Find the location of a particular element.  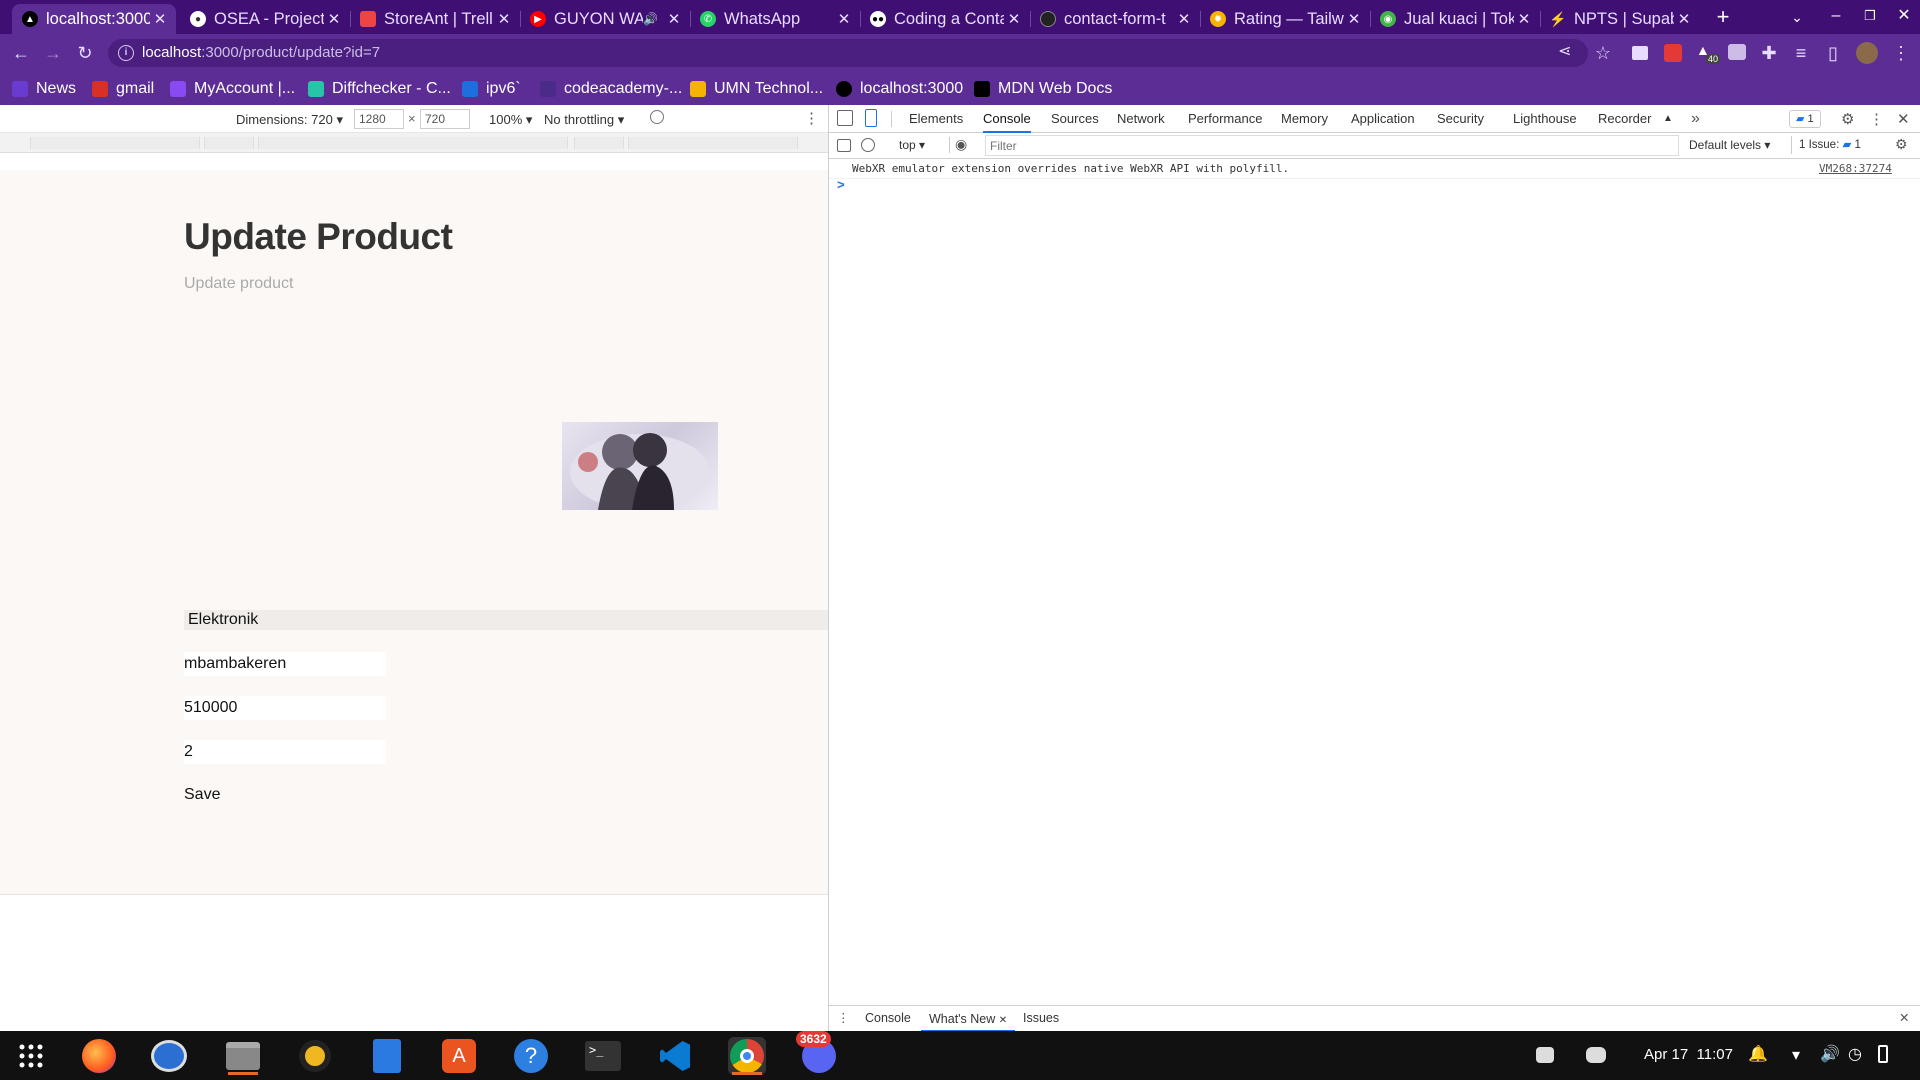

help-icon: ? is located at coordinates (531, 1056).